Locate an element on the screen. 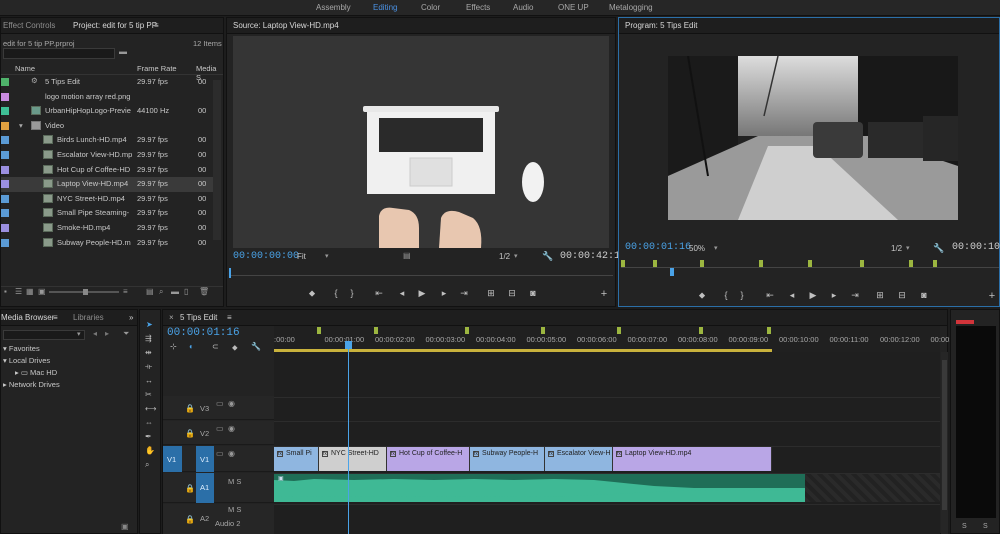 This screenshot has height=534, width=1000. source-fit-dropdown: Fit is located at coordinates (301, 256).